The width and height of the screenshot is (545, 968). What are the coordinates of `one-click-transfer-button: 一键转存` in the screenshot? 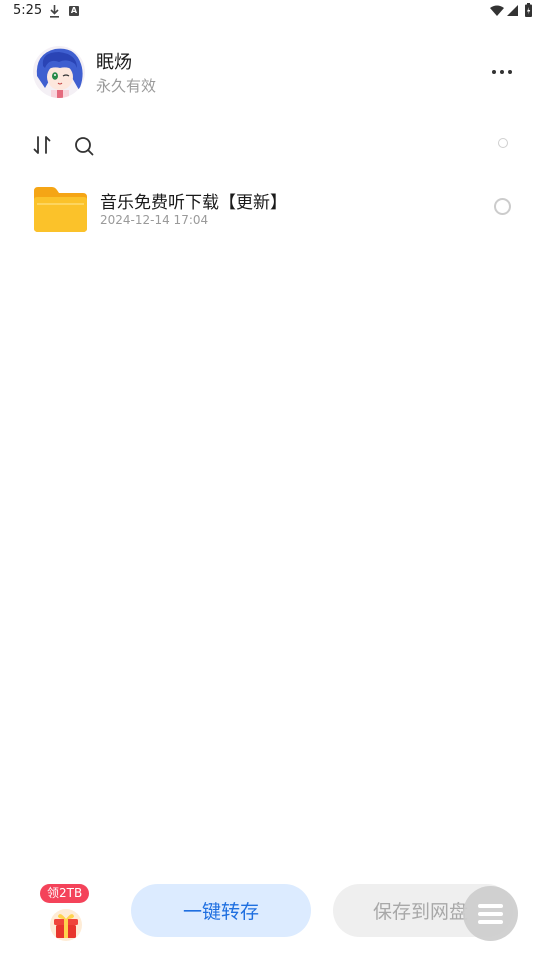 It's located at (221, 910).